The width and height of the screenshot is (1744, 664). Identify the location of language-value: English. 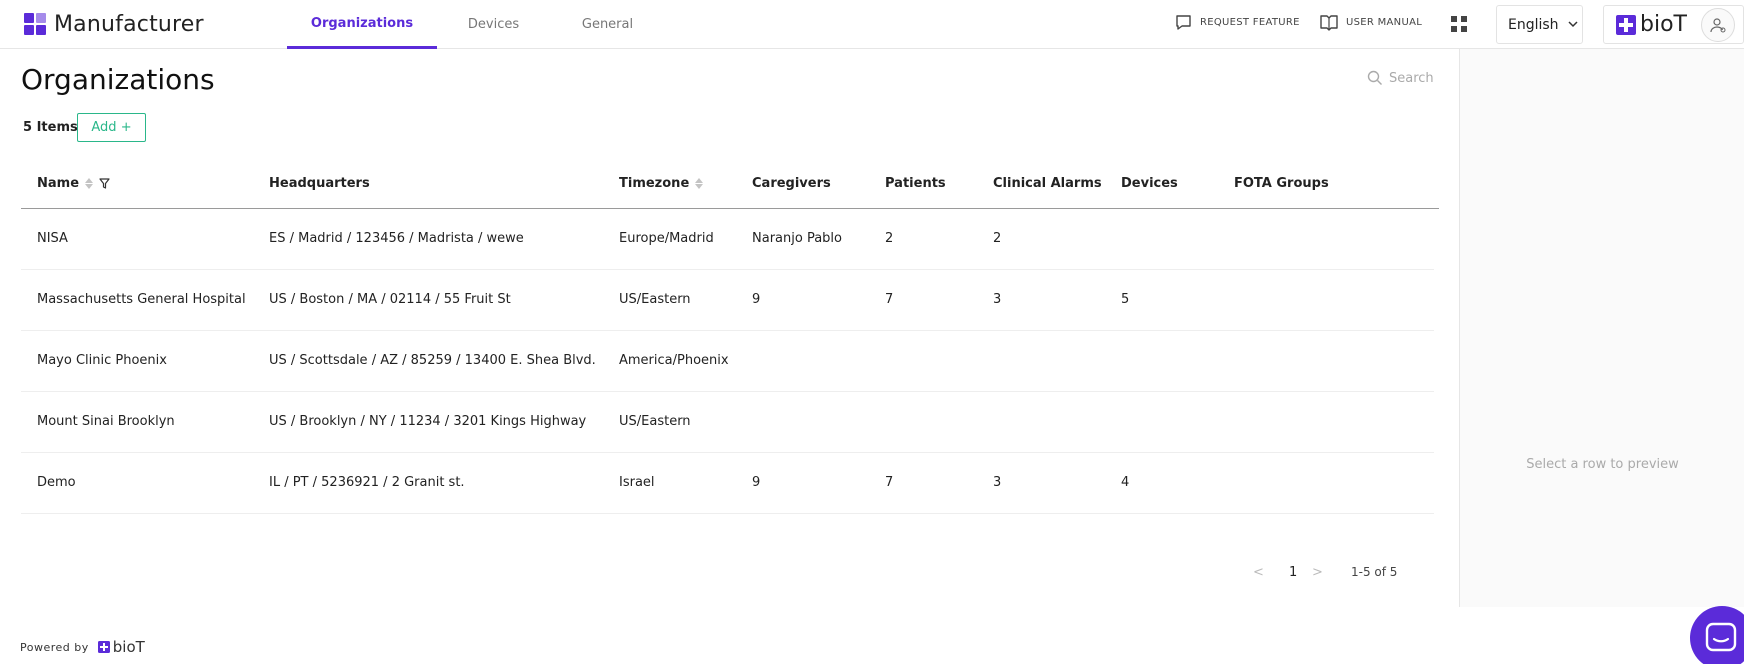
(1533, 24).